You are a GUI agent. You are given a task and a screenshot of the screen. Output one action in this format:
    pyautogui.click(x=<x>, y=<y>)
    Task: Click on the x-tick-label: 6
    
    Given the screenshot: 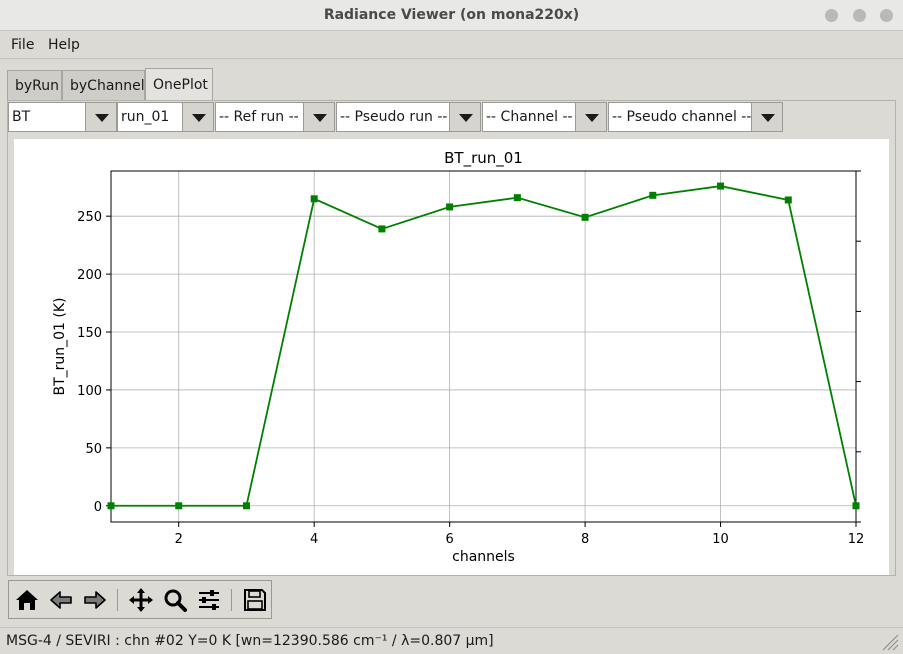 What is the action you would take?
    pyautogui.click(x=449, y=539)
    